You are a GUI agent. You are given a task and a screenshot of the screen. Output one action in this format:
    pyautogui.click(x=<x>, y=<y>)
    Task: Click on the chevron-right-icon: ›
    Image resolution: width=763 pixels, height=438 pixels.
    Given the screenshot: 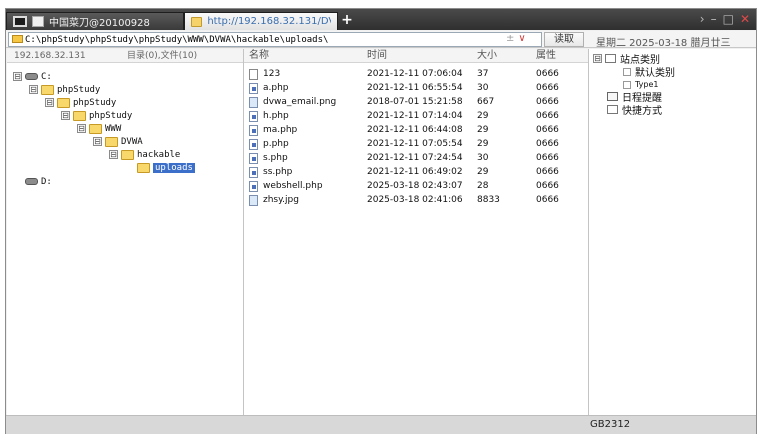 What is the action you would take?
    pyautogui.click(x=702, y=19)
    